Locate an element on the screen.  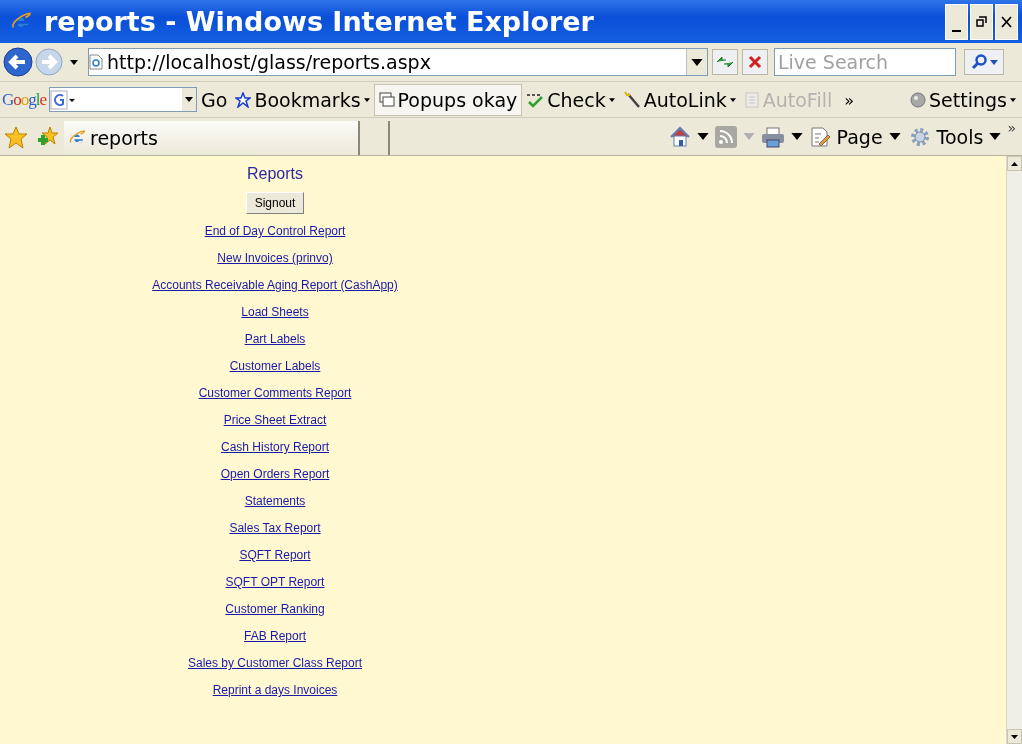
report-link: Open Orders Report is located at coordinates (275, 474).